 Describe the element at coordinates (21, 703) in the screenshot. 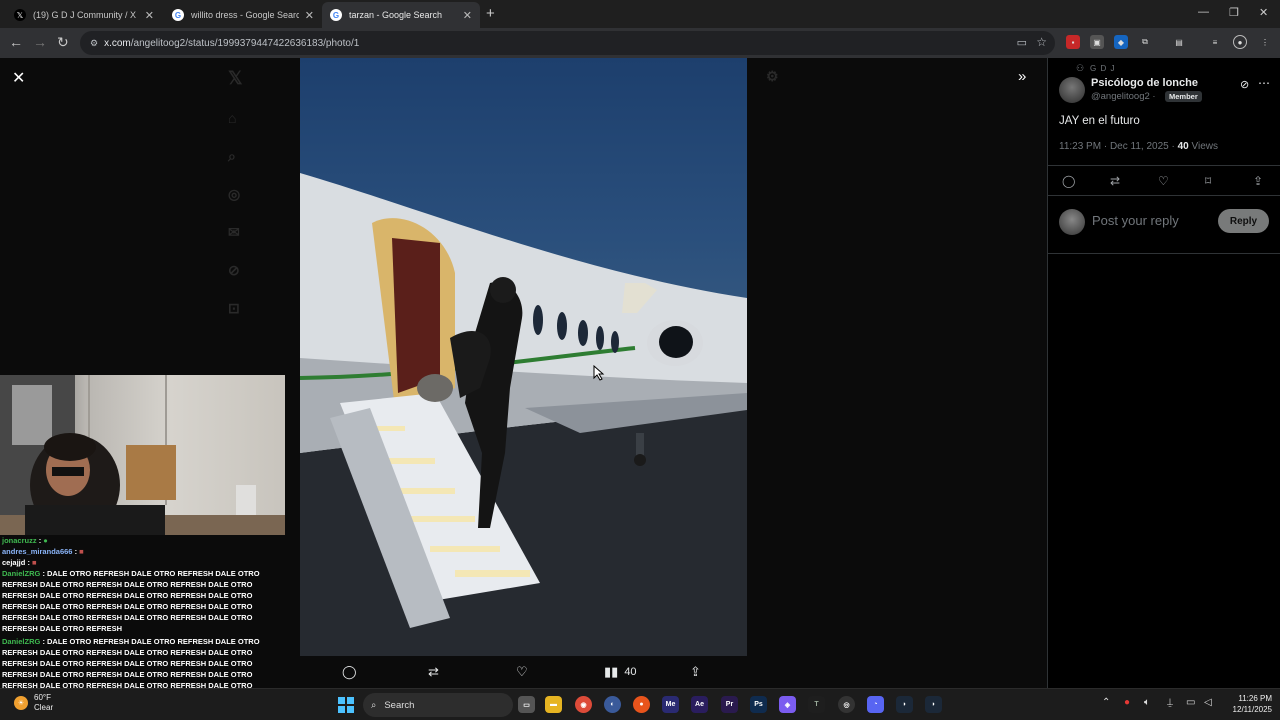

I see `weather-sun-icon: ☀` at that location.